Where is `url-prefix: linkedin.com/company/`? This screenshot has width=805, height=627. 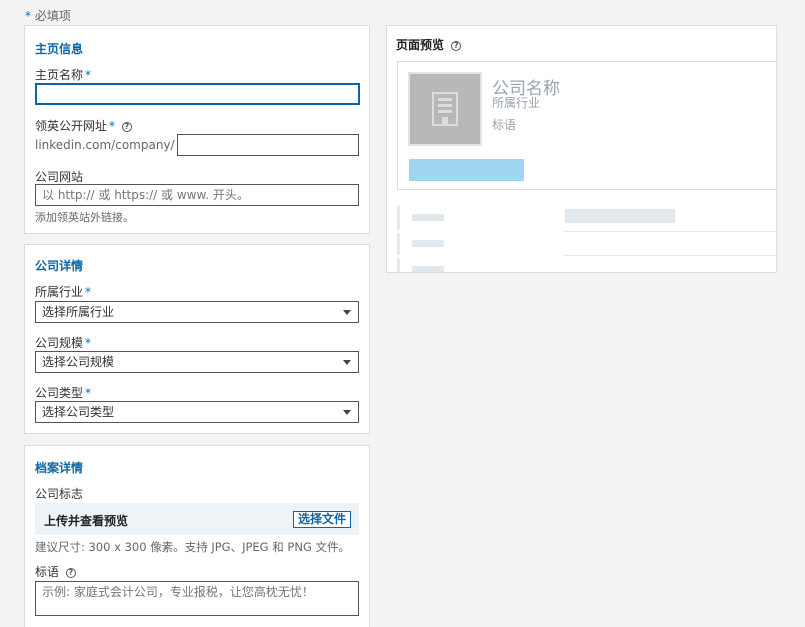
url-prefix: linkedin.com/company/ is located at coordinates (105, 145).